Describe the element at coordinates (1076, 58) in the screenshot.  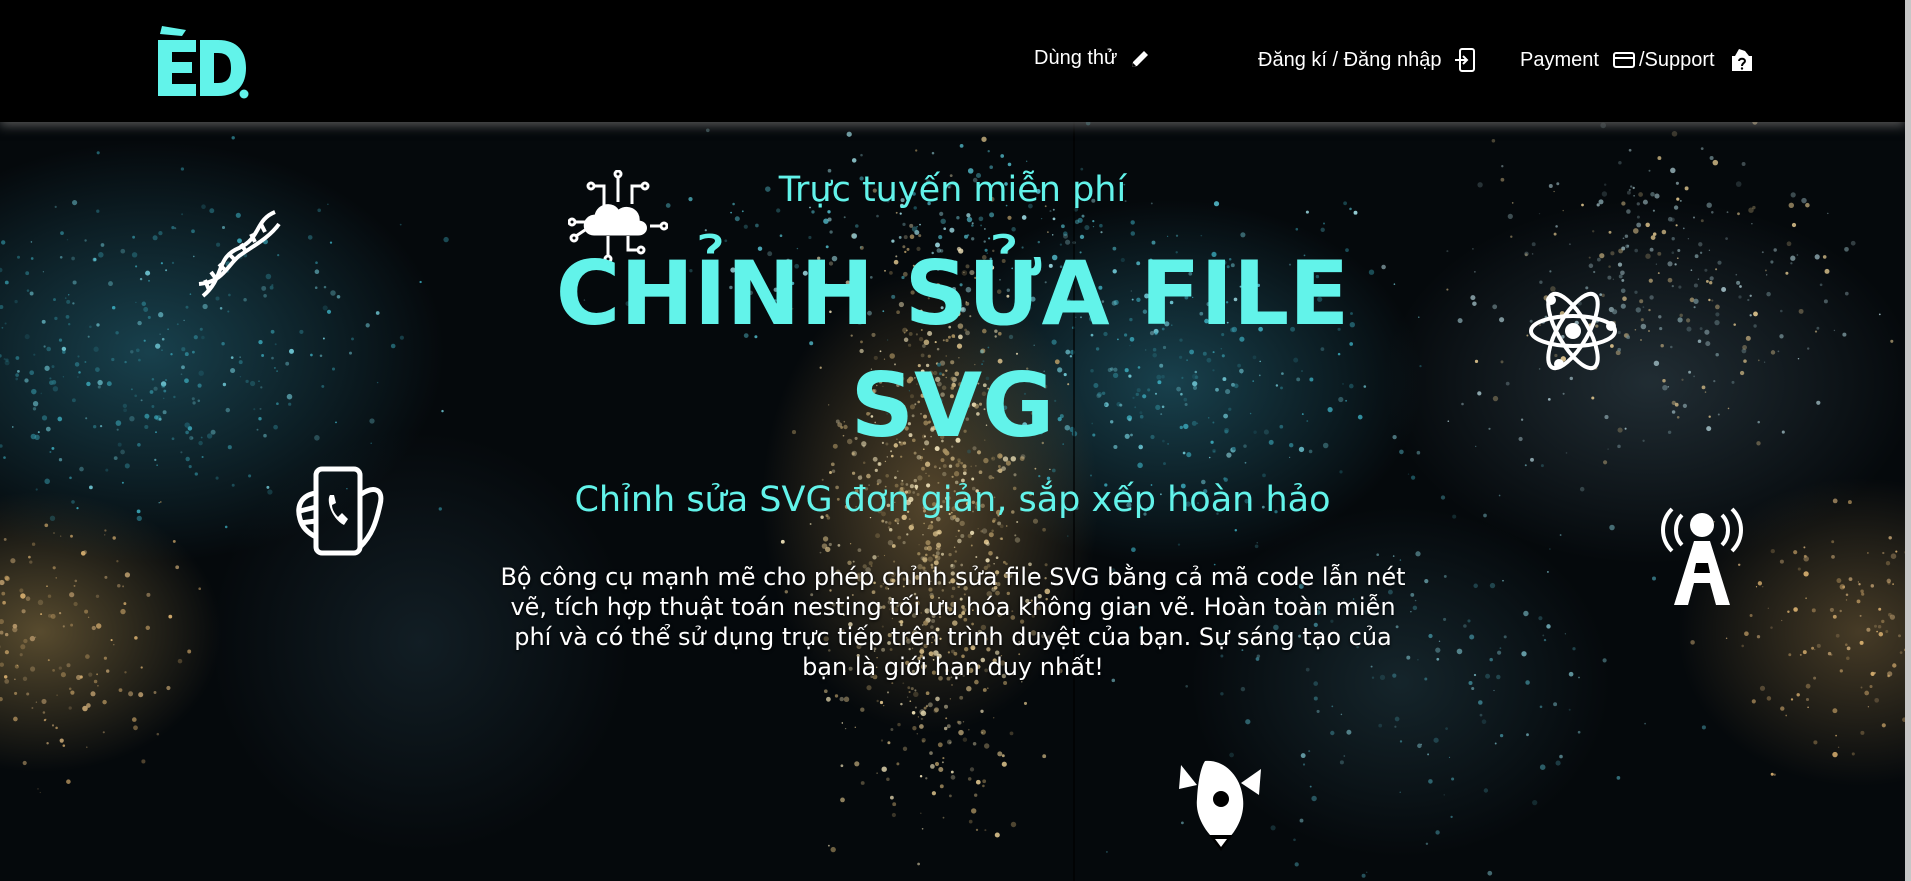
I see `try-label: Dùng thử` at that location.